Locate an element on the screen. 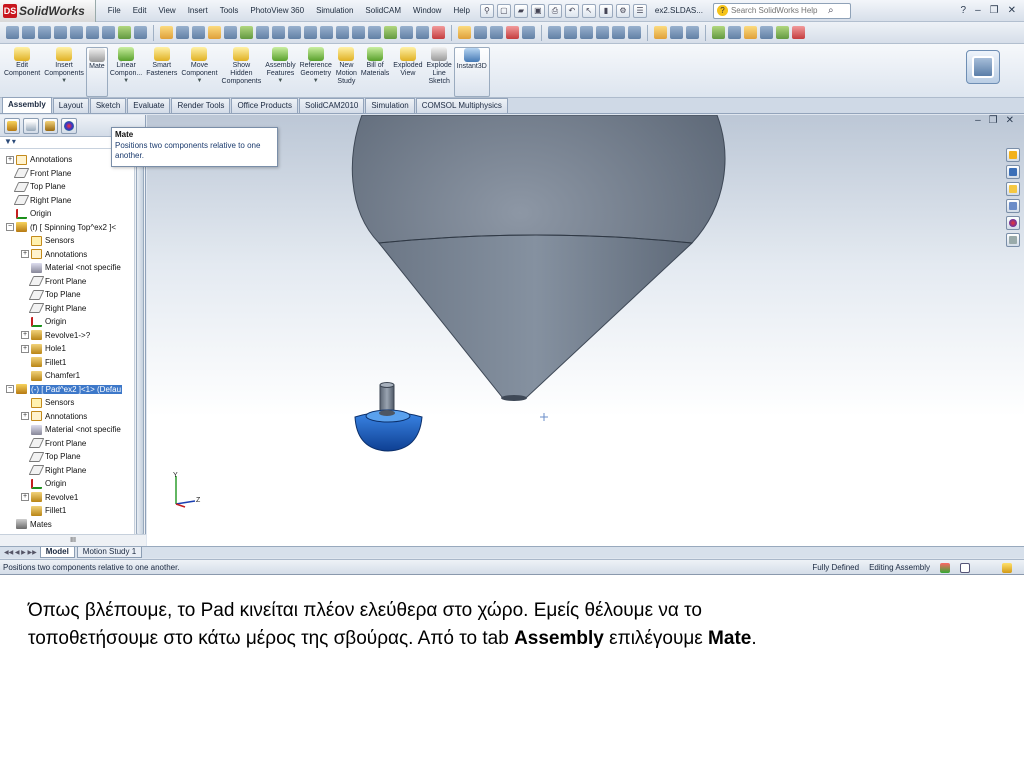  search-input is located at coordinates (778, 10).